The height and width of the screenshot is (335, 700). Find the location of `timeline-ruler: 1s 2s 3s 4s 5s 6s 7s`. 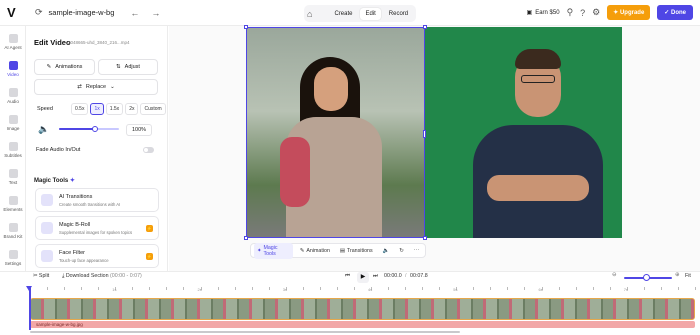

timeline-ruler: 1s 2s 3s 4s 5s 6s 7s is located at coordinates (363, 290).